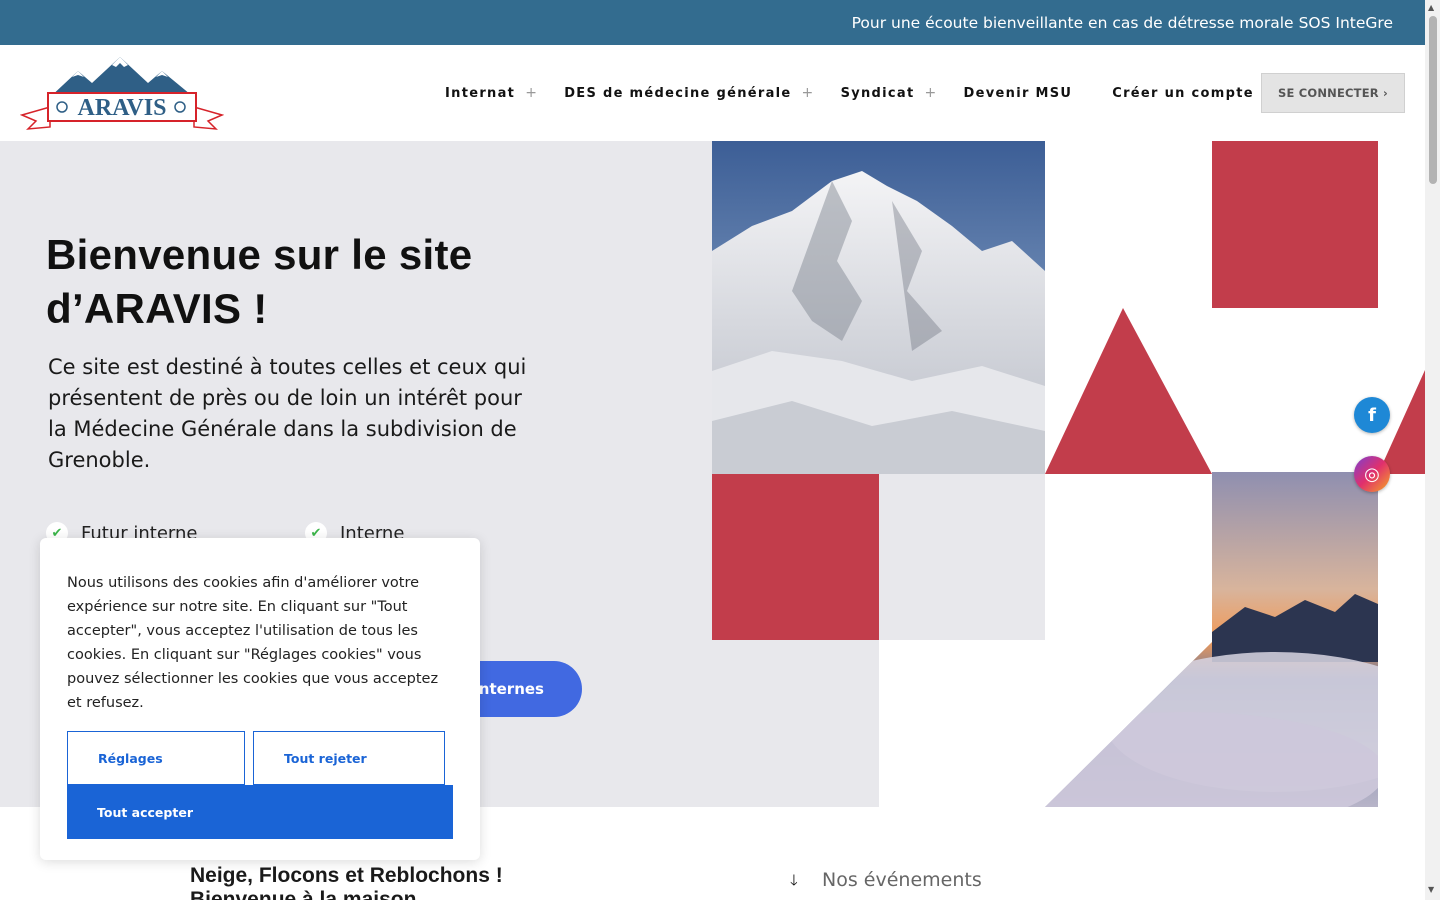  I want to click on nav-label: Devenir MSU, so click(1018, 93).